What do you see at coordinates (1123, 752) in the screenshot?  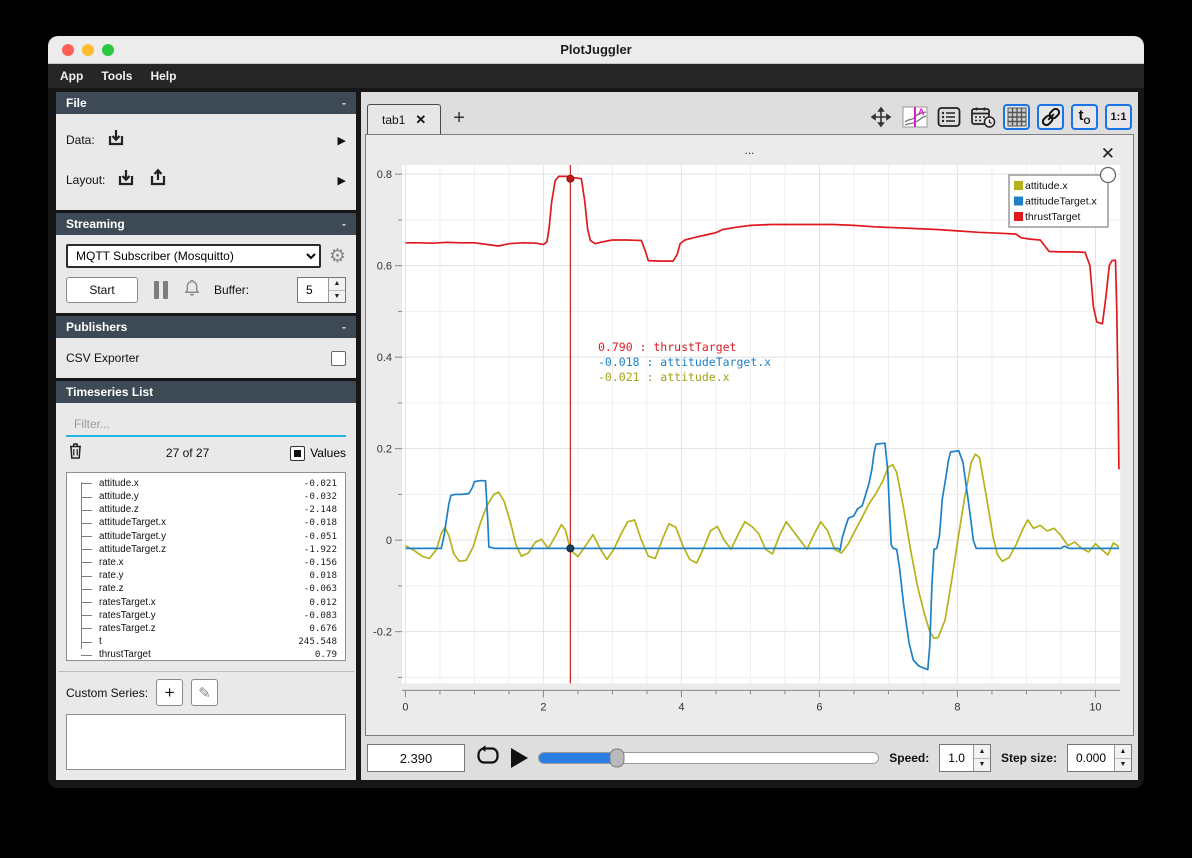 I see `step-up-icon: ▲` at bounding box center [1123, 752].